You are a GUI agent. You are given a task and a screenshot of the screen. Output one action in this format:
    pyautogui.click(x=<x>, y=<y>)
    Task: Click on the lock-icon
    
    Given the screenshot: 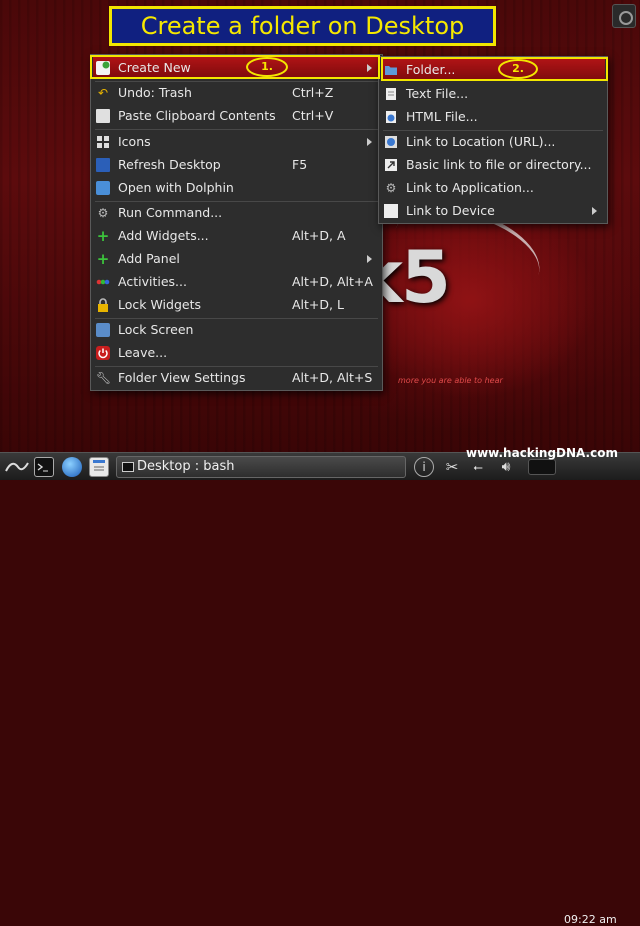 What is the action you would take?
    pyautogui.click(x=103, y=305)
    